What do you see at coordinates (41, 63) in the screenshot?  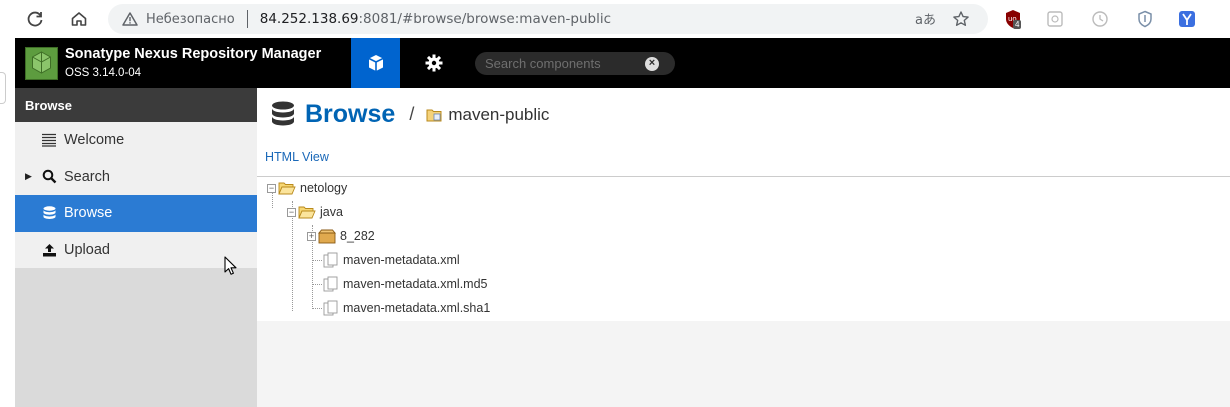 I see `nexus-logo-icon` at bounding box center [41, 63].